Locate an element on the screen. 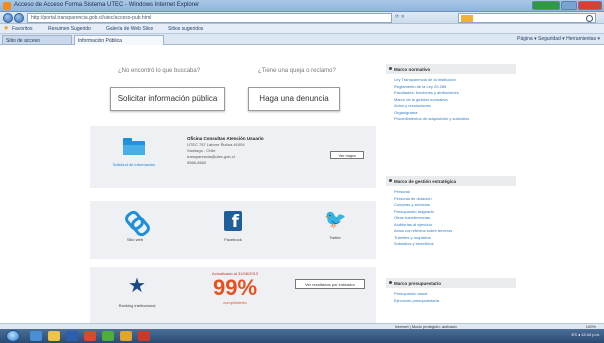  facebook-caption: Facebook is located at coordinates (233, 239).